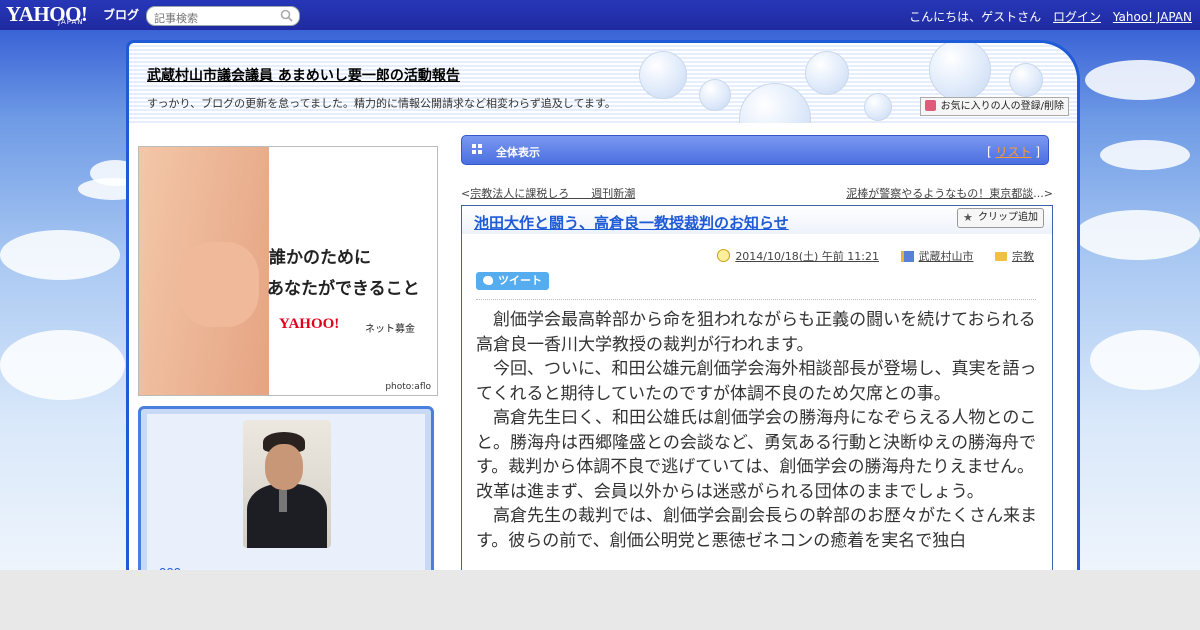 Image resolution: width=1200 pixels, height=630 pixels. I want to click on list-link-wrapper: [ リスト ], so click(1013, 151).